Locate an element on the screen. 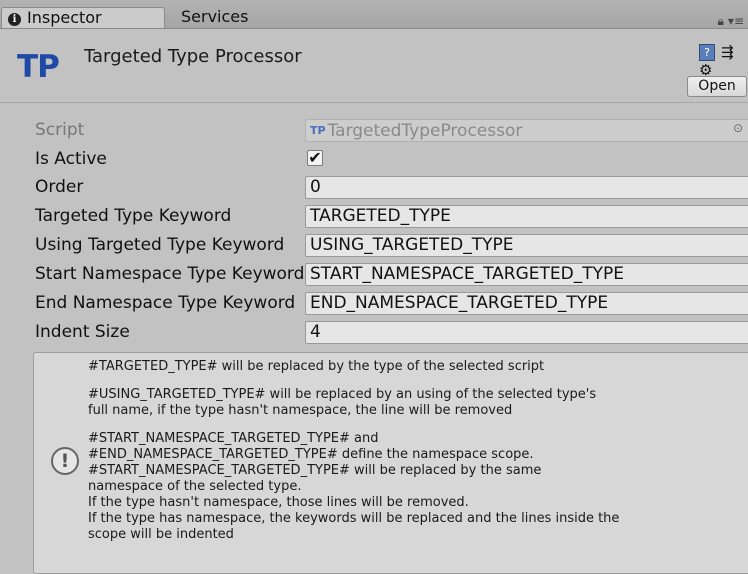  targeted-keyword-field: TARGETED_TYPE is located at coordinates (526, 216).